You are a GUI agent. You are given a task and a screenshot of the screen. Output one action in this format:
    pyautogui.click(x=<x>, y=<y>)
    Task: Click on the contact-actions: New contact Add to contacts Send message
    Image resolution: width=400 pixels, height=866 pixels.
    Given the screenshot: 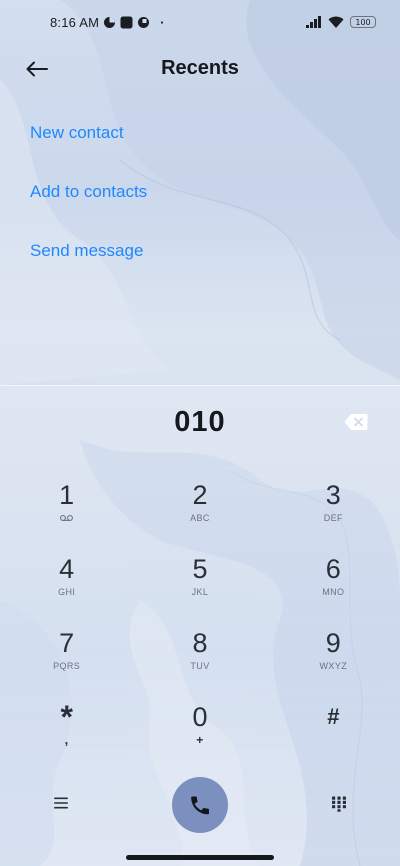 What is the action you would take?
    pyautogui.click(x=88, y=191)
    